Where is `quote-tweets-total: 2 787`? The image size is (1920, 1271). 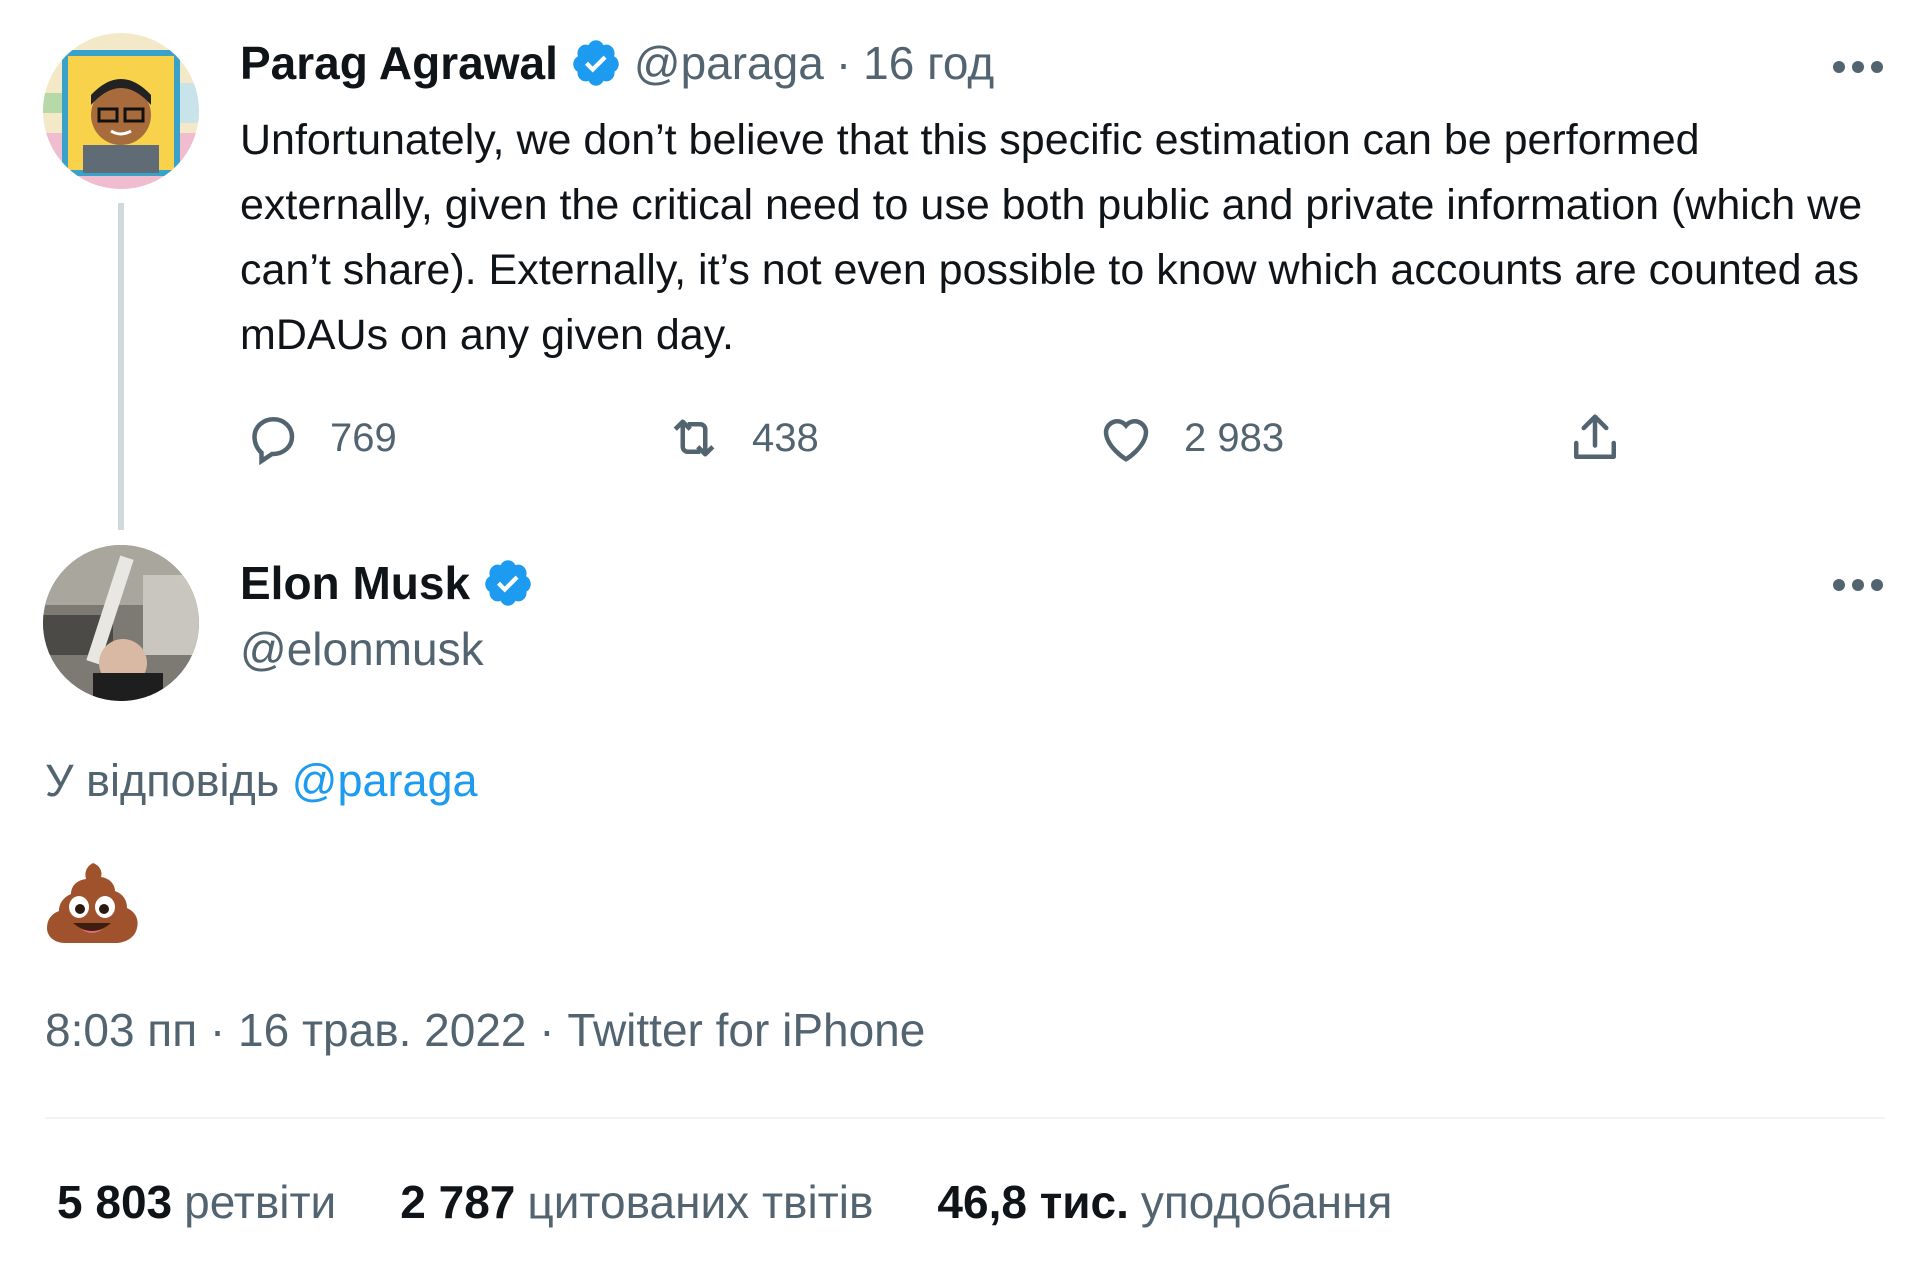
quote-tweets-total: 2 787 is located at coordinates (458, 1202).